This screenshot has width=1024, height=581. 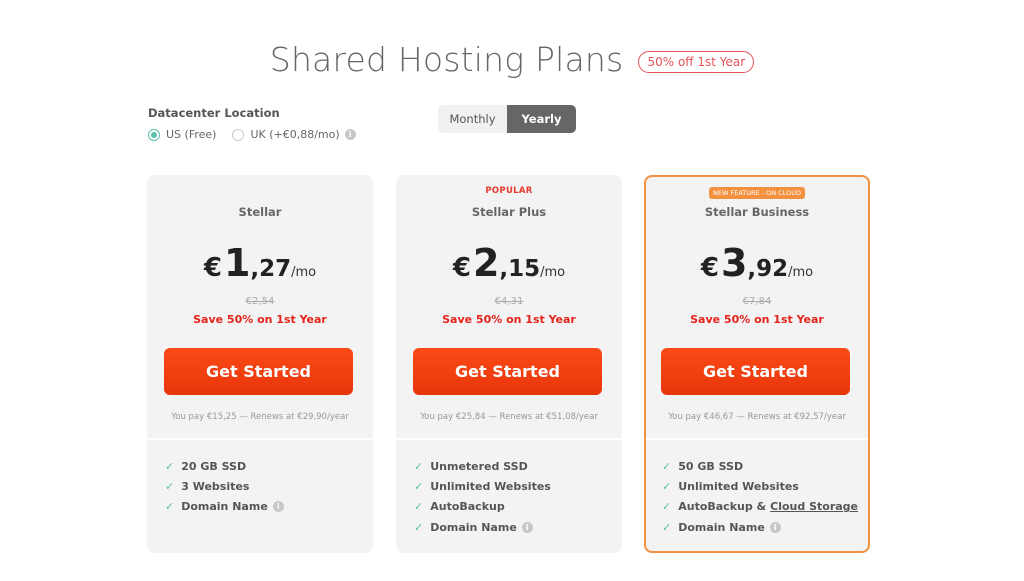 What do you see at coordinates (509, 417) in the screenshot?
I see `renewal-text: You pay €25,84 — Renews at €51,08/year` at bounding box center [509, 417].